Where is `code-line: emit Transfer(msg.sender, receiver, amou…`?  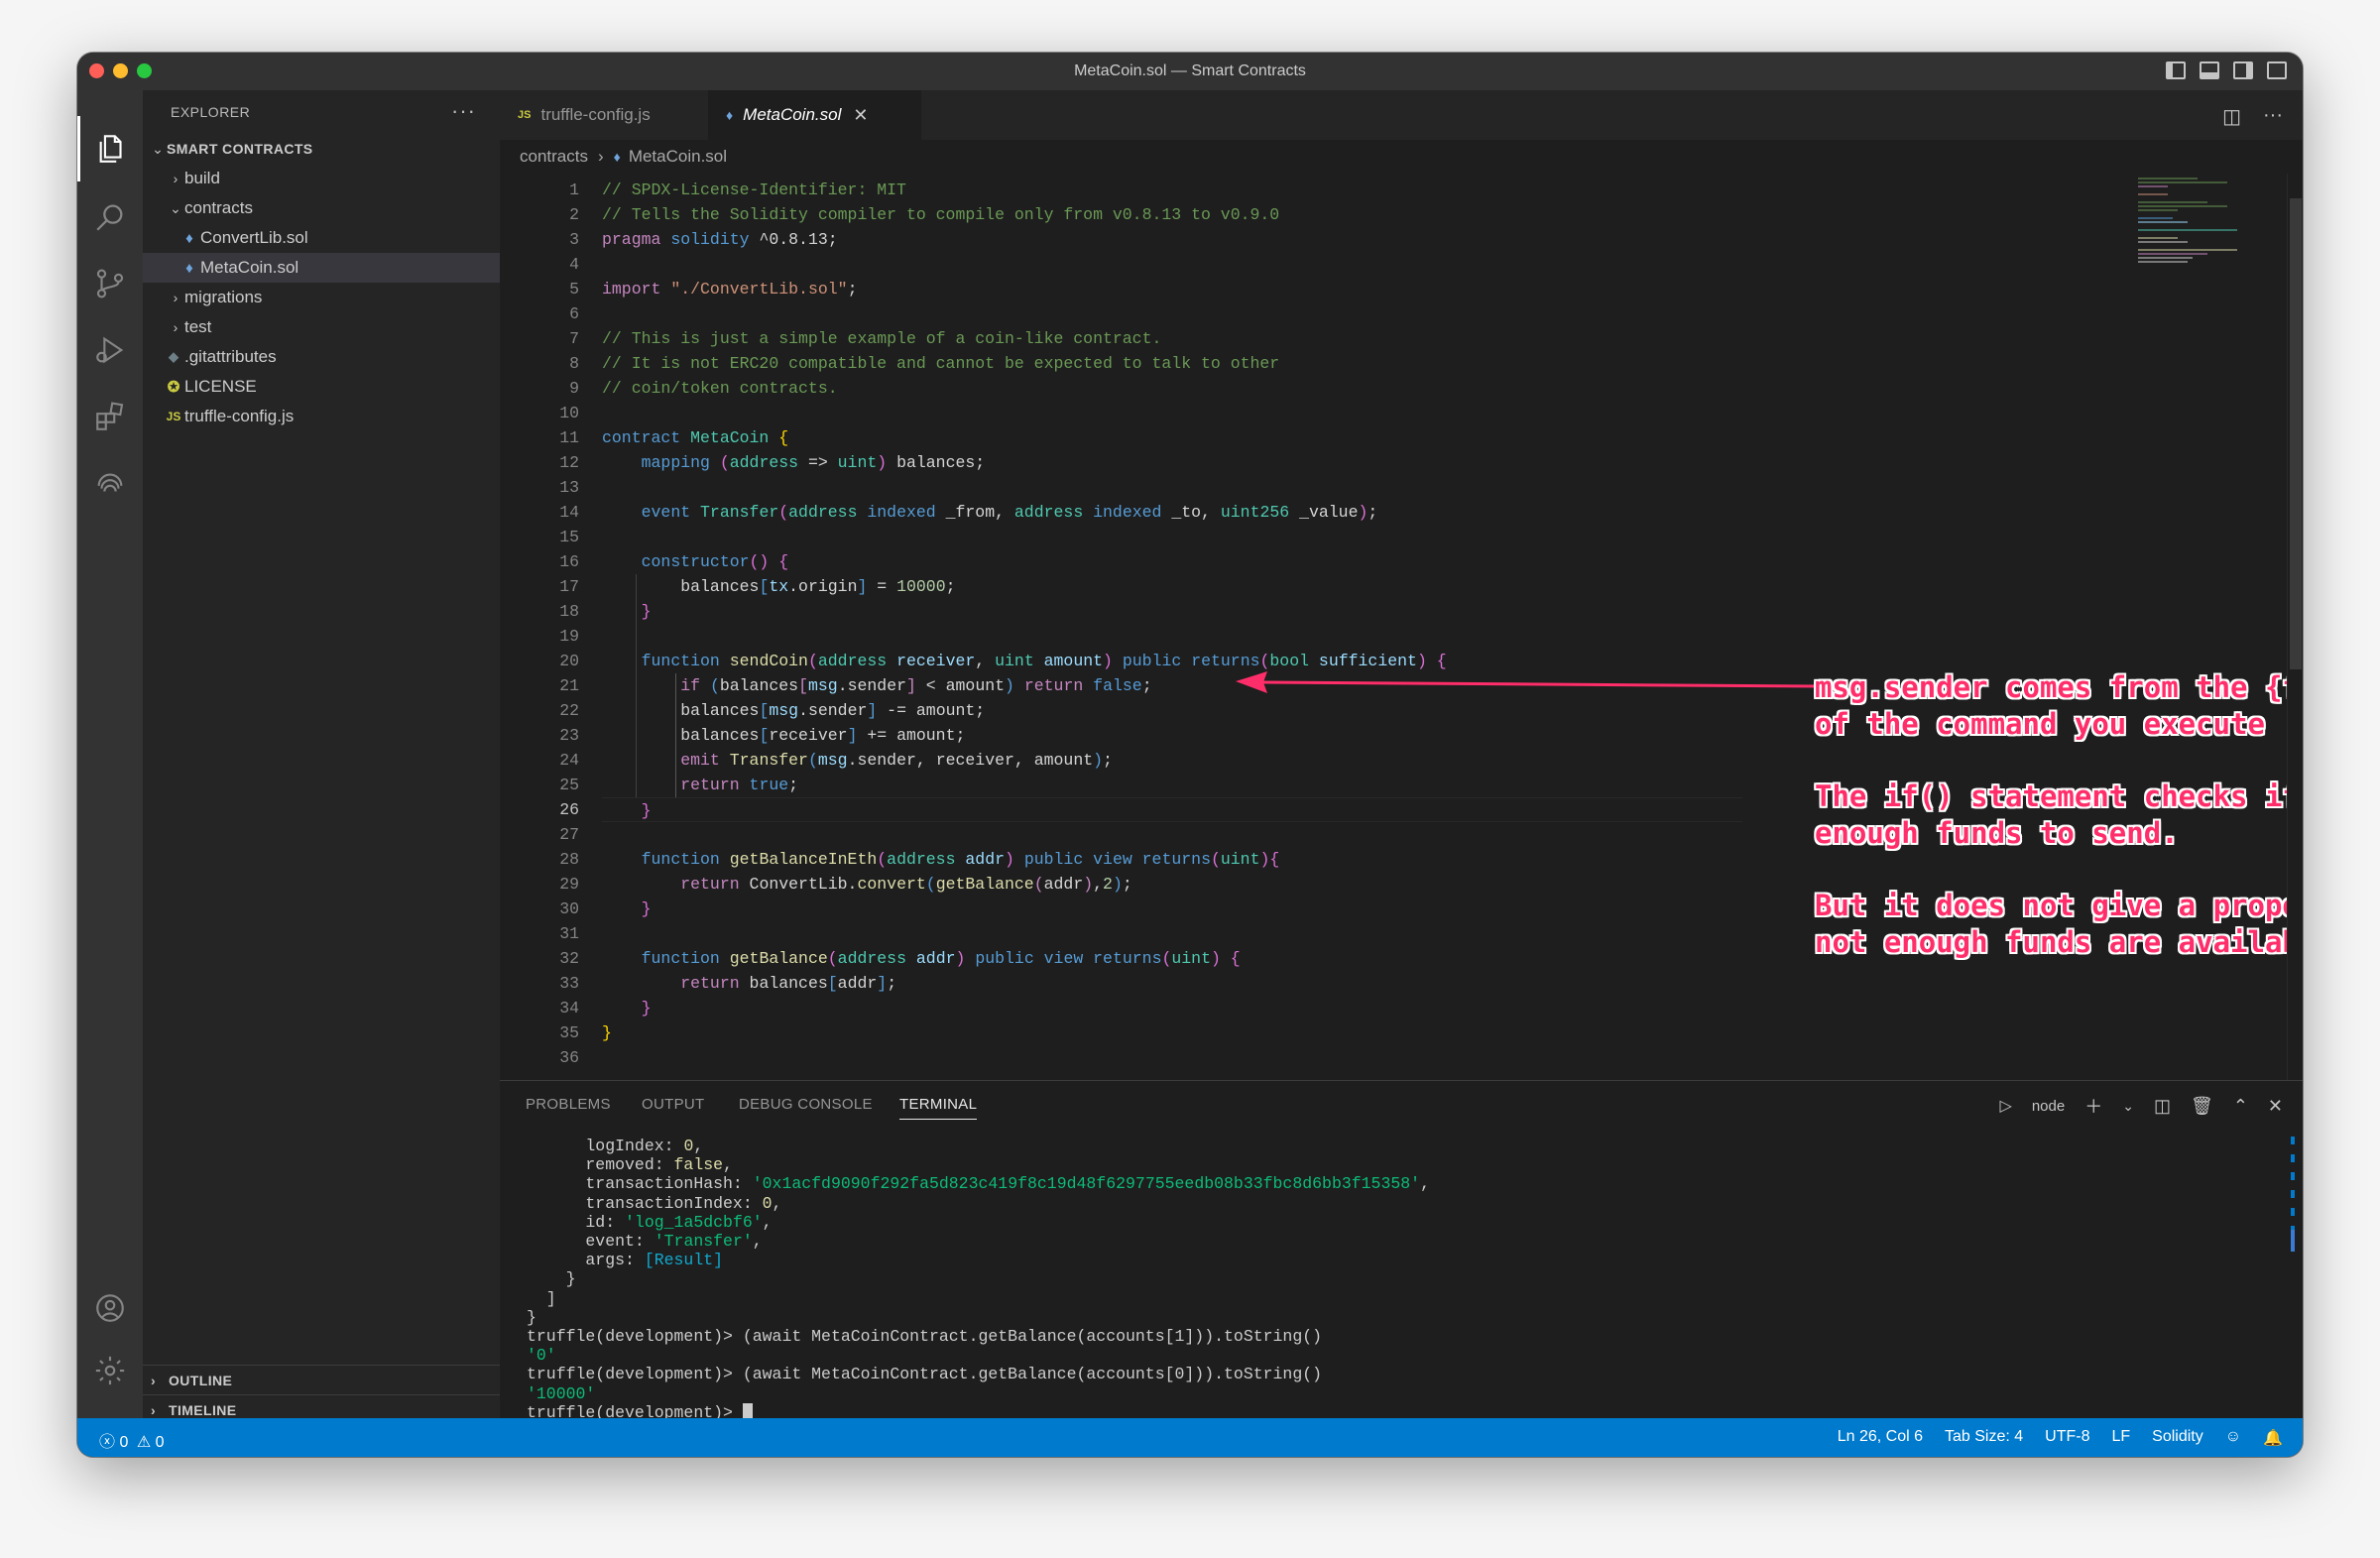 code-line: emit Transfer(msg.sender, receiver, amou… is located at coordinates (896, 760).